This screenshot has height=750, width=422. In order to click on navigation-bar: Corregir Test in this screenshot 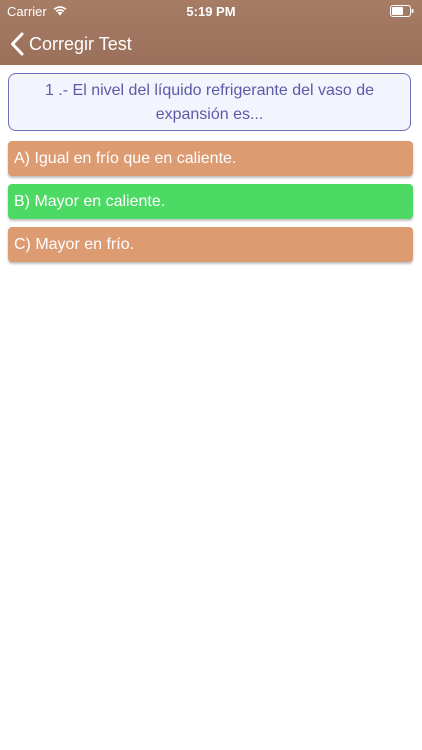, I will do `click(211, 43)`.